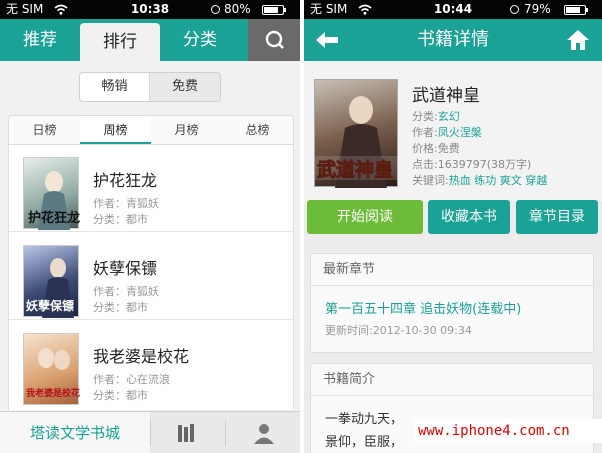 The width and height of the screenshot is (602, 453). Describe the element at coordinates (53, 393) in the screenshot. I see `cover-title-text: 我老婆是校花` at that location.